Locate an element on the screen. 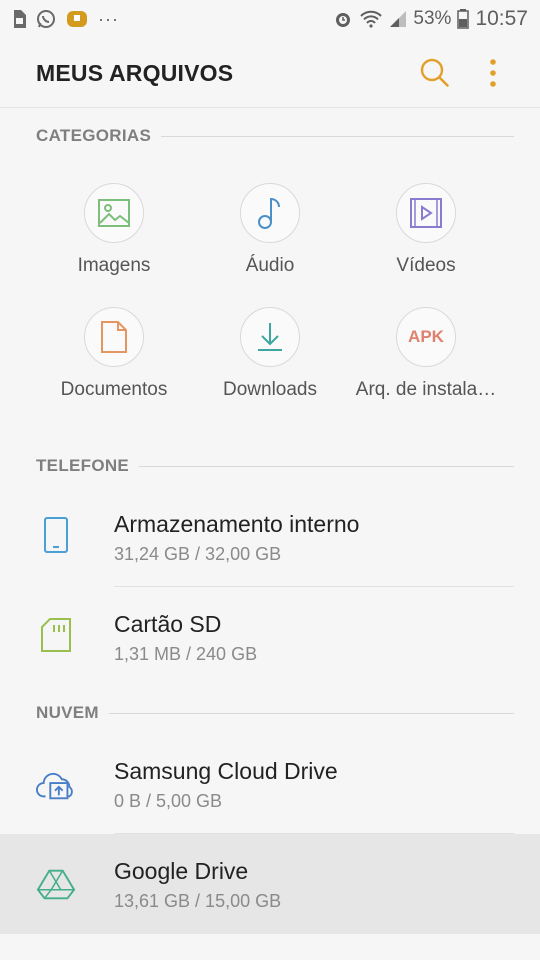 The height and width of the screenshot is (960, 540). image-icon is located at coordinates (114, 213).